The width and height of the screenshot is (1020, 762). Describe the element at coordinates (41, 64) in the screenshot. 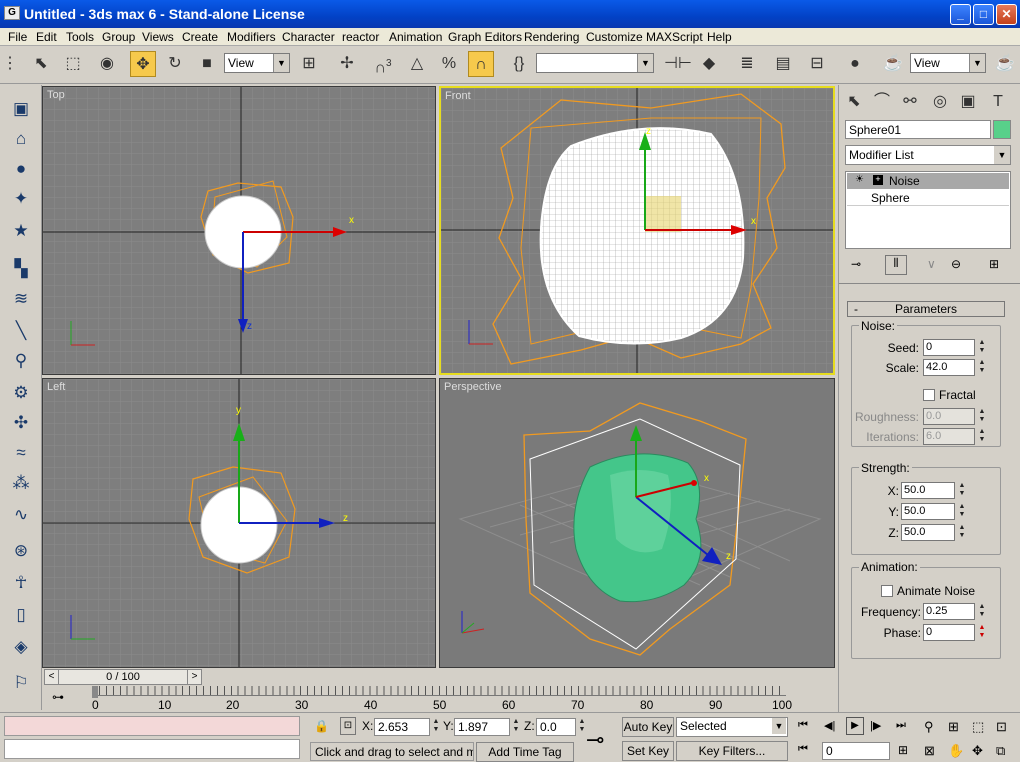

I see `select-object-icon: ⬉` at that location.